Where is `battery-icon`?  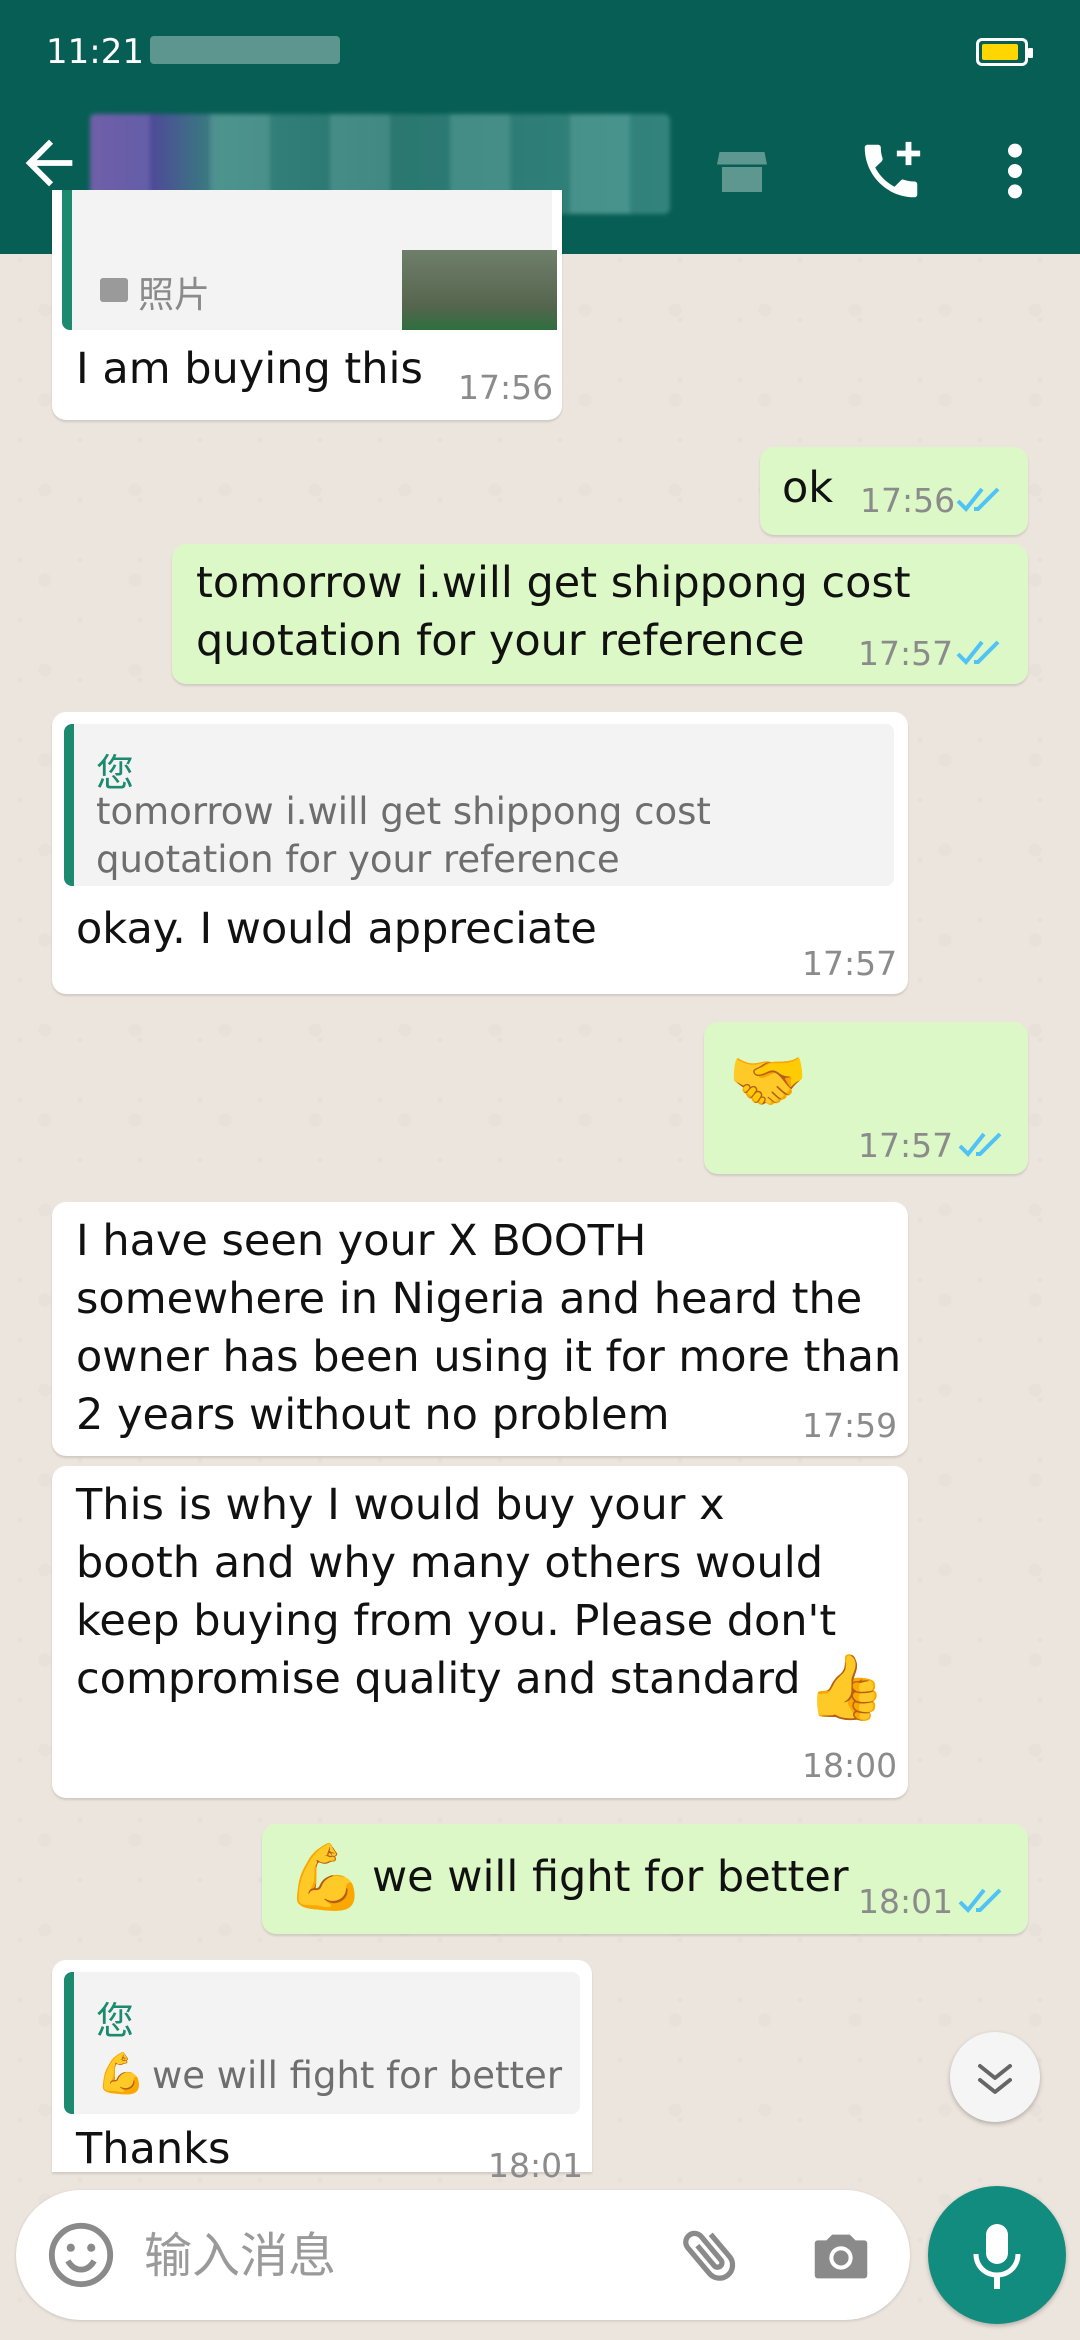
battery-icon is located at coordinates (1004, 52).